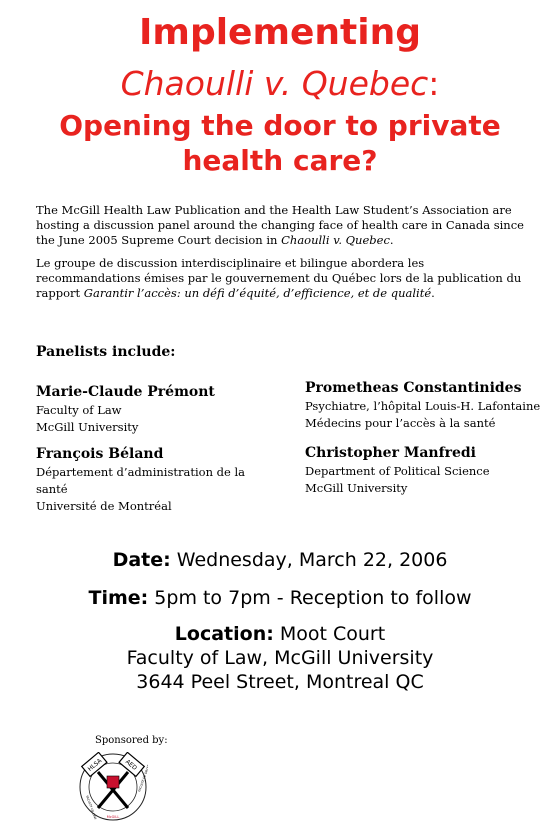 The width and height of the screenshot is (560, 832). What do you see at coordinates (434, 83) in the screenshot?
I see `title-colon: :` at bounding box center [434, 83].